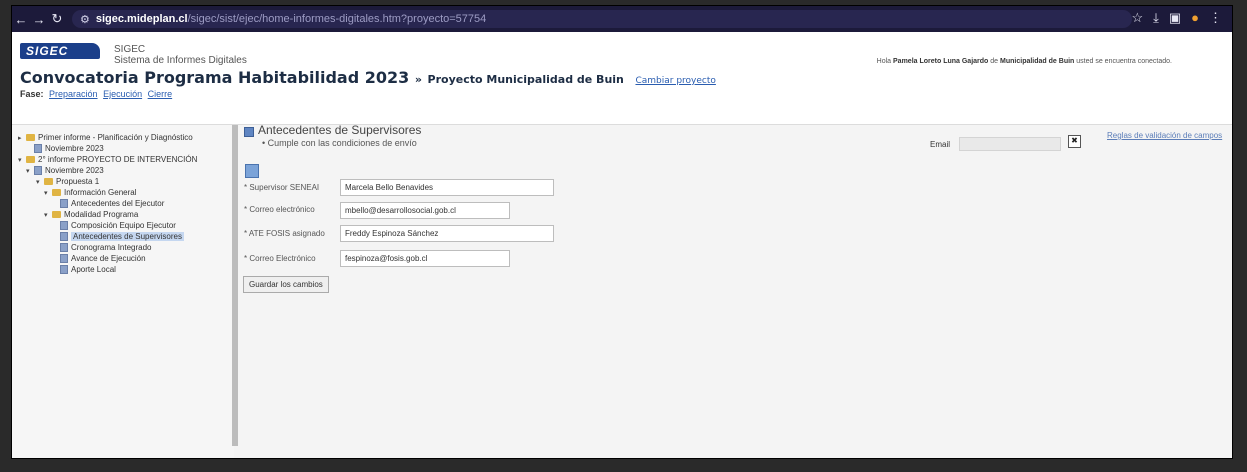  I want to click on user-org: Municipalidad de Buin, so click(1037, 61).